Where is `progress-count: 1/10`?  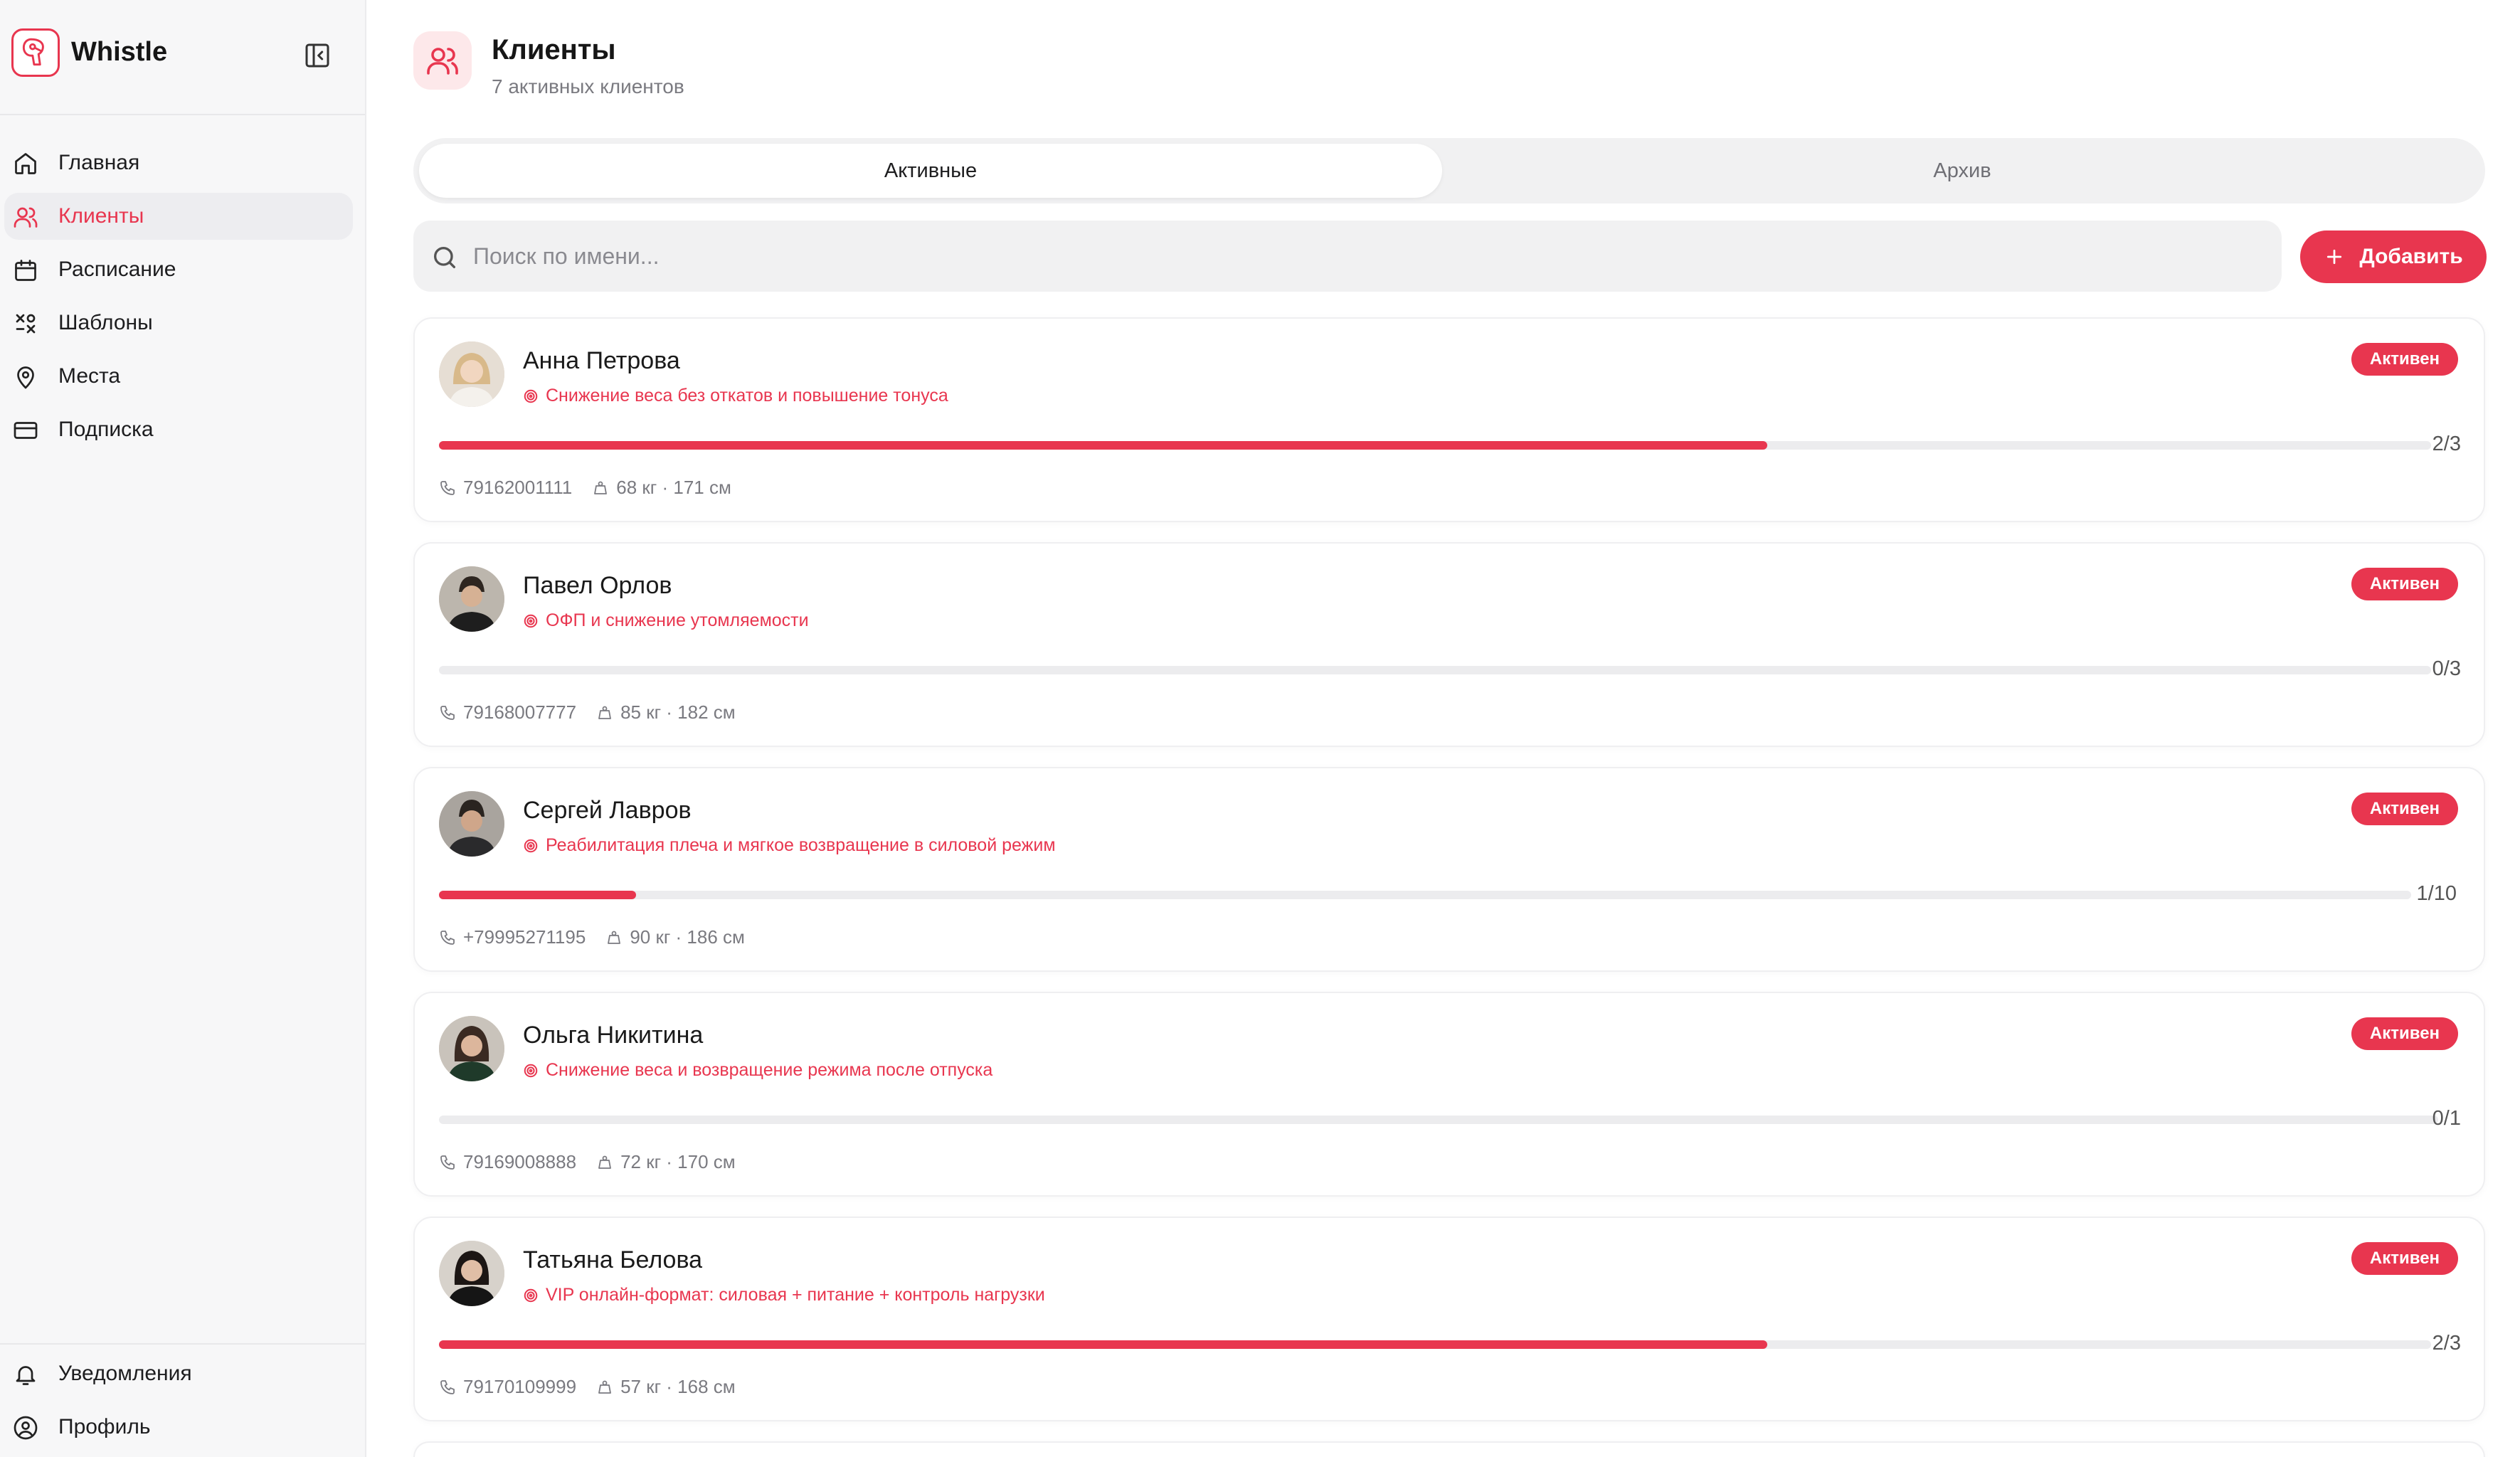
progress-count: 1/10 is located at coordinates (2436, 893).